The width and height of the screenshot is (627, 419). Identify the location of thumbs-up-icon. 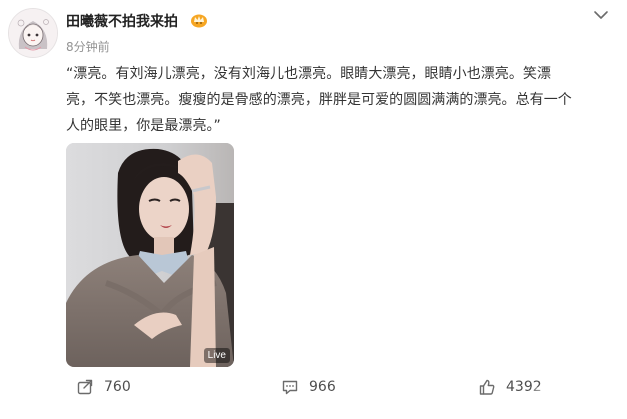
(487, 387).